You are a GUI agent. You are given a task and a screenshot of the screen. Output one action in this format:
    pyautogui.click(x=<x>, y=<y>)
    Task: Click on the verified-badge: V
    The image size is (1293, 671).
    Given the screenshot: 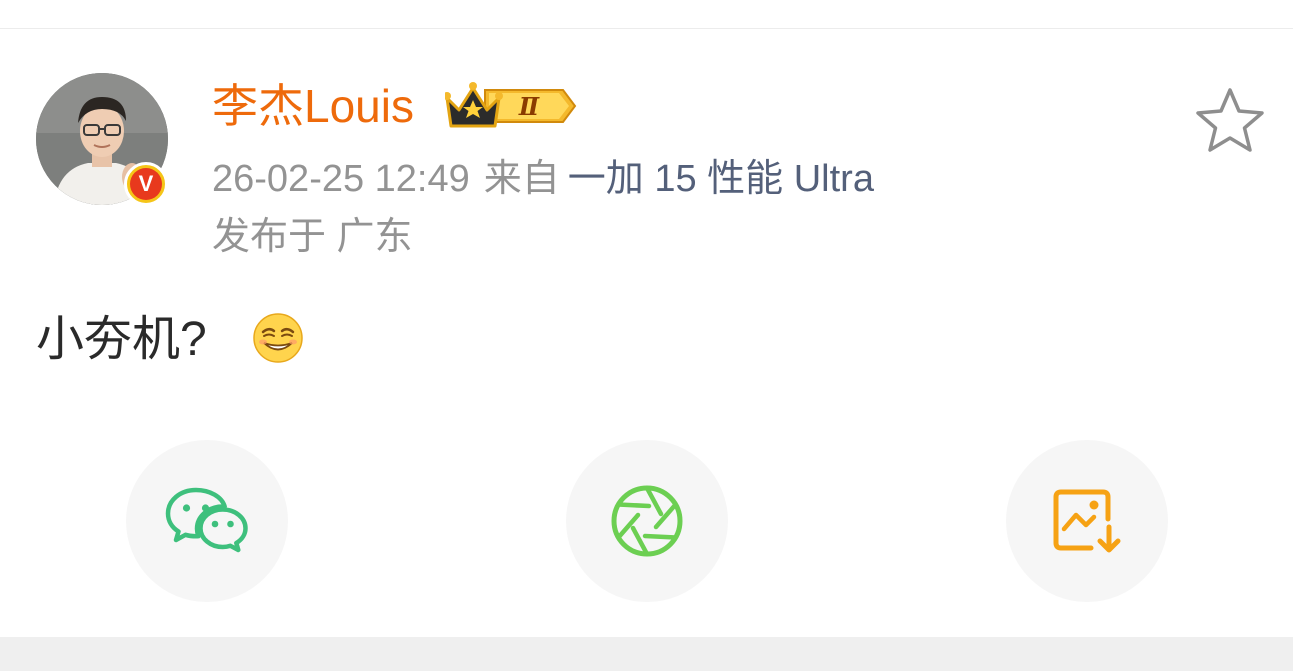 What is the action you would take?
    pyautogui.click(x=146, y=184)
    